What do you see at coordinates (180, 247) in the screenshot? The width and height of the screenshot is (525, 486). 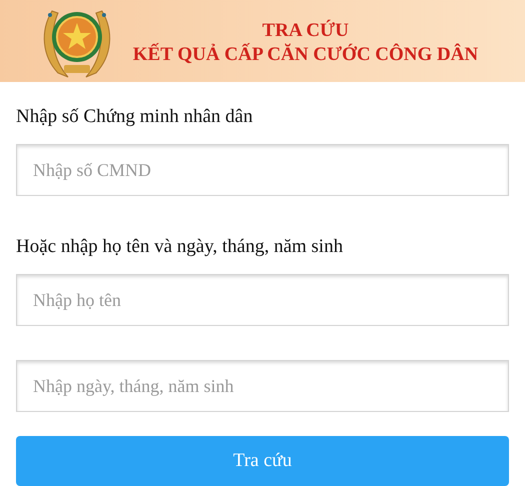 I see `field-label: Hoặc nhập họ tên và ngày, tháng, năm sinh` at bounding box center [180, 247].